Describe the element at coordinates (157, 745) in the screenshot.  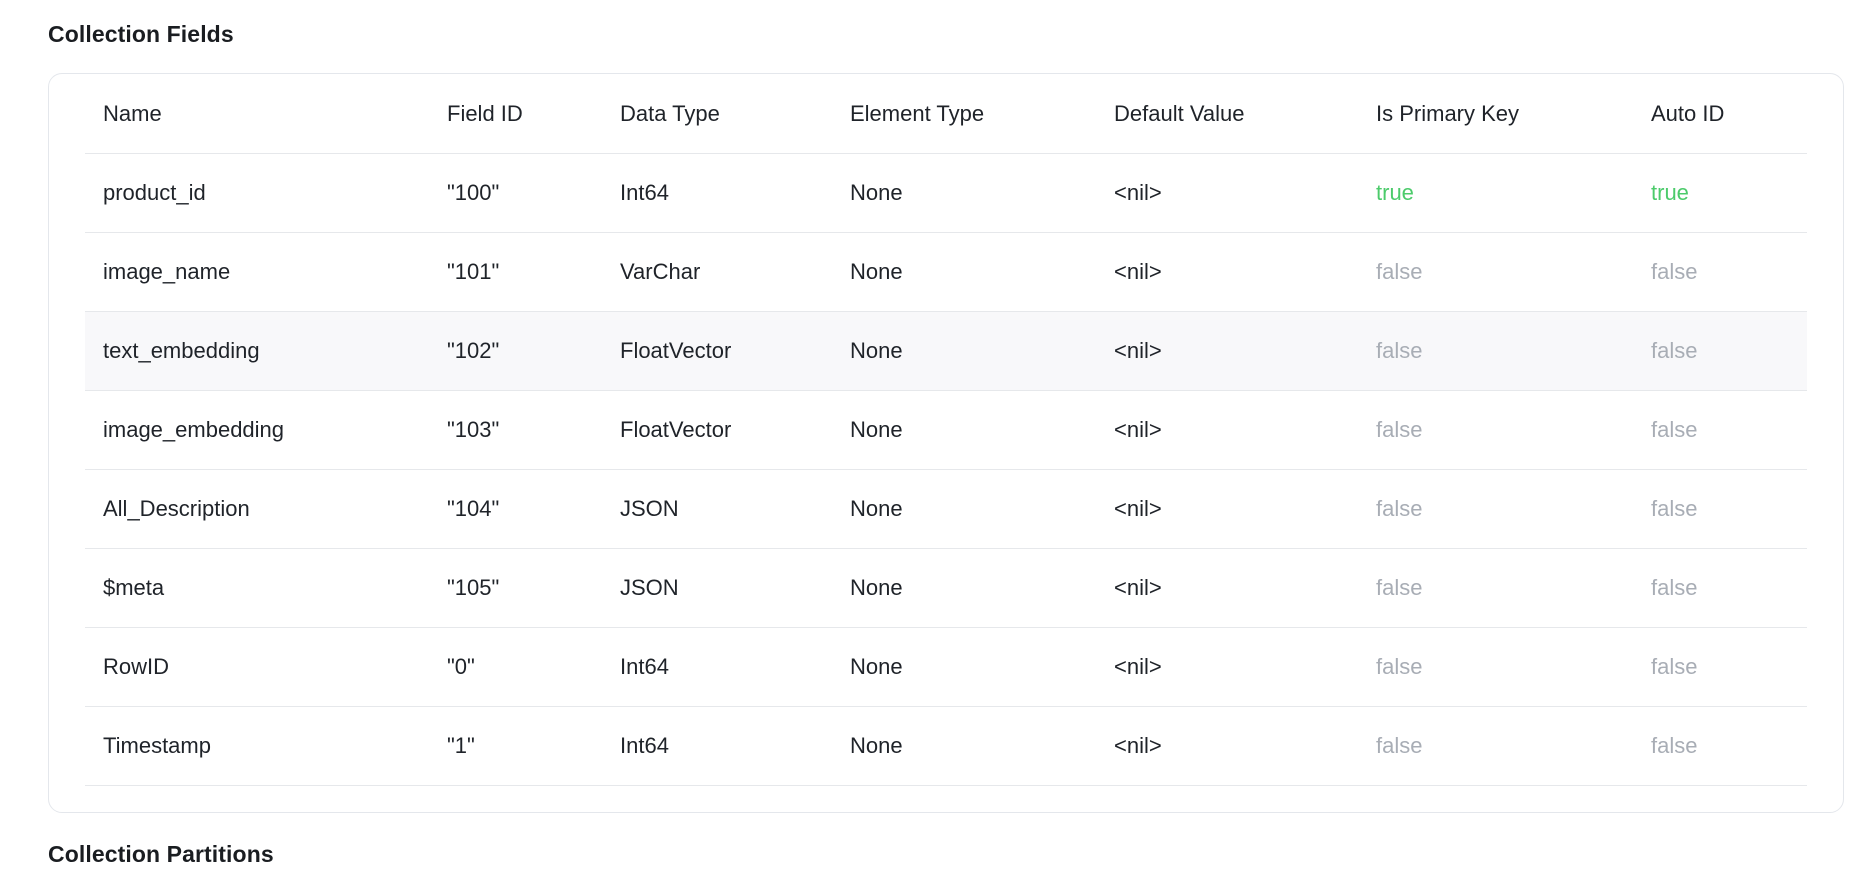
I see `cell-field-name: Timestamp` at that location.